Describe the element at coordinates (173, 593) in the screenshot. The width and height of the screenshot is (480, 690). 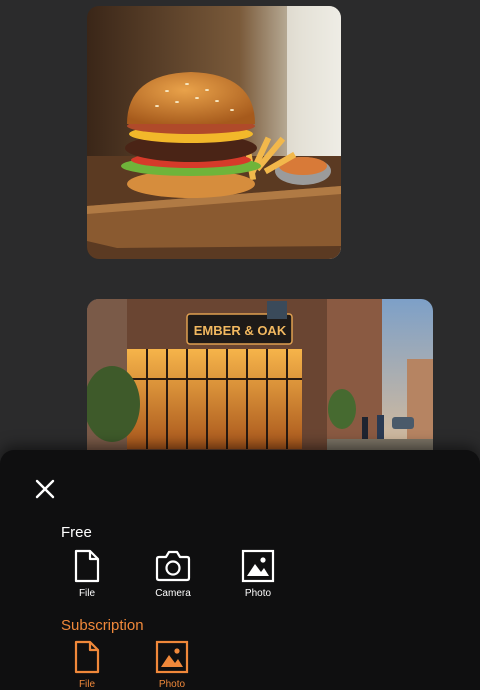
I see `free-camera-label: Camera` at that location.